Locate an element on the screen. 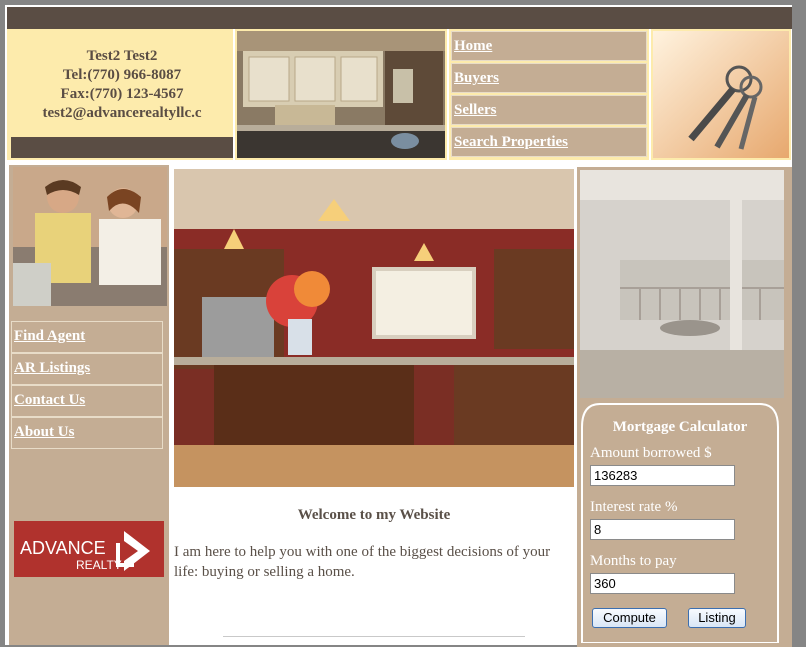 The width and height of the screenshot is (806, 647). agent-email: test2@advancerealtyllc.c is located at coordinates (122, 113).